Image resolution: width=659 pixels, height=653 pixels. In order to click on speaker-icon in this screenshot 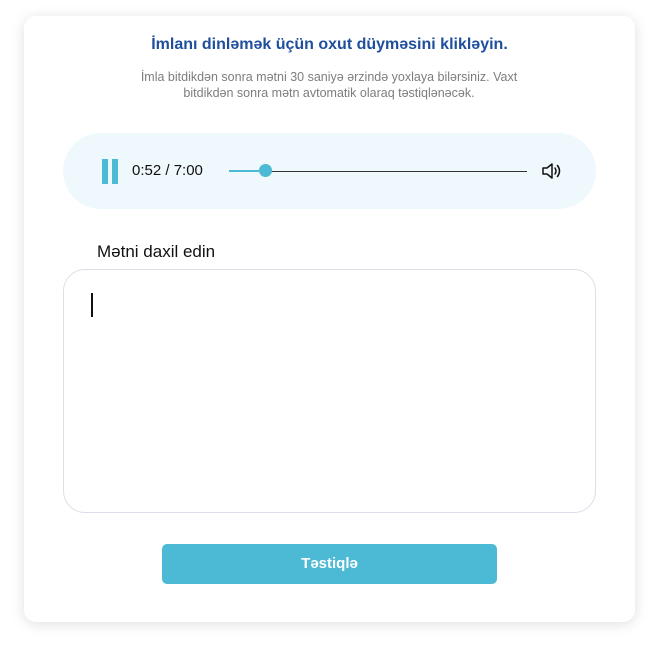, I will do `click(551, 171)`.